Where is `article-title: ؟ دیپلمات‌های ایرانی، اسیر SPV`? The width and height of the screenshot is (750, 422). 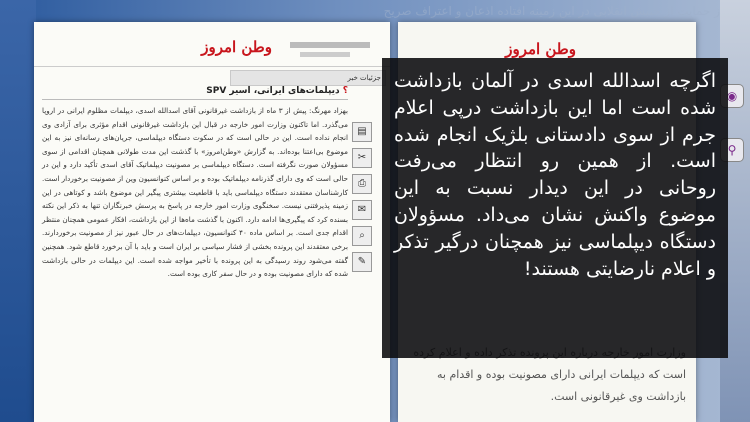 article-title: ؟ دیپلمات‌های ایرانی، اسیر SPV is located at coordinates (195, 93).